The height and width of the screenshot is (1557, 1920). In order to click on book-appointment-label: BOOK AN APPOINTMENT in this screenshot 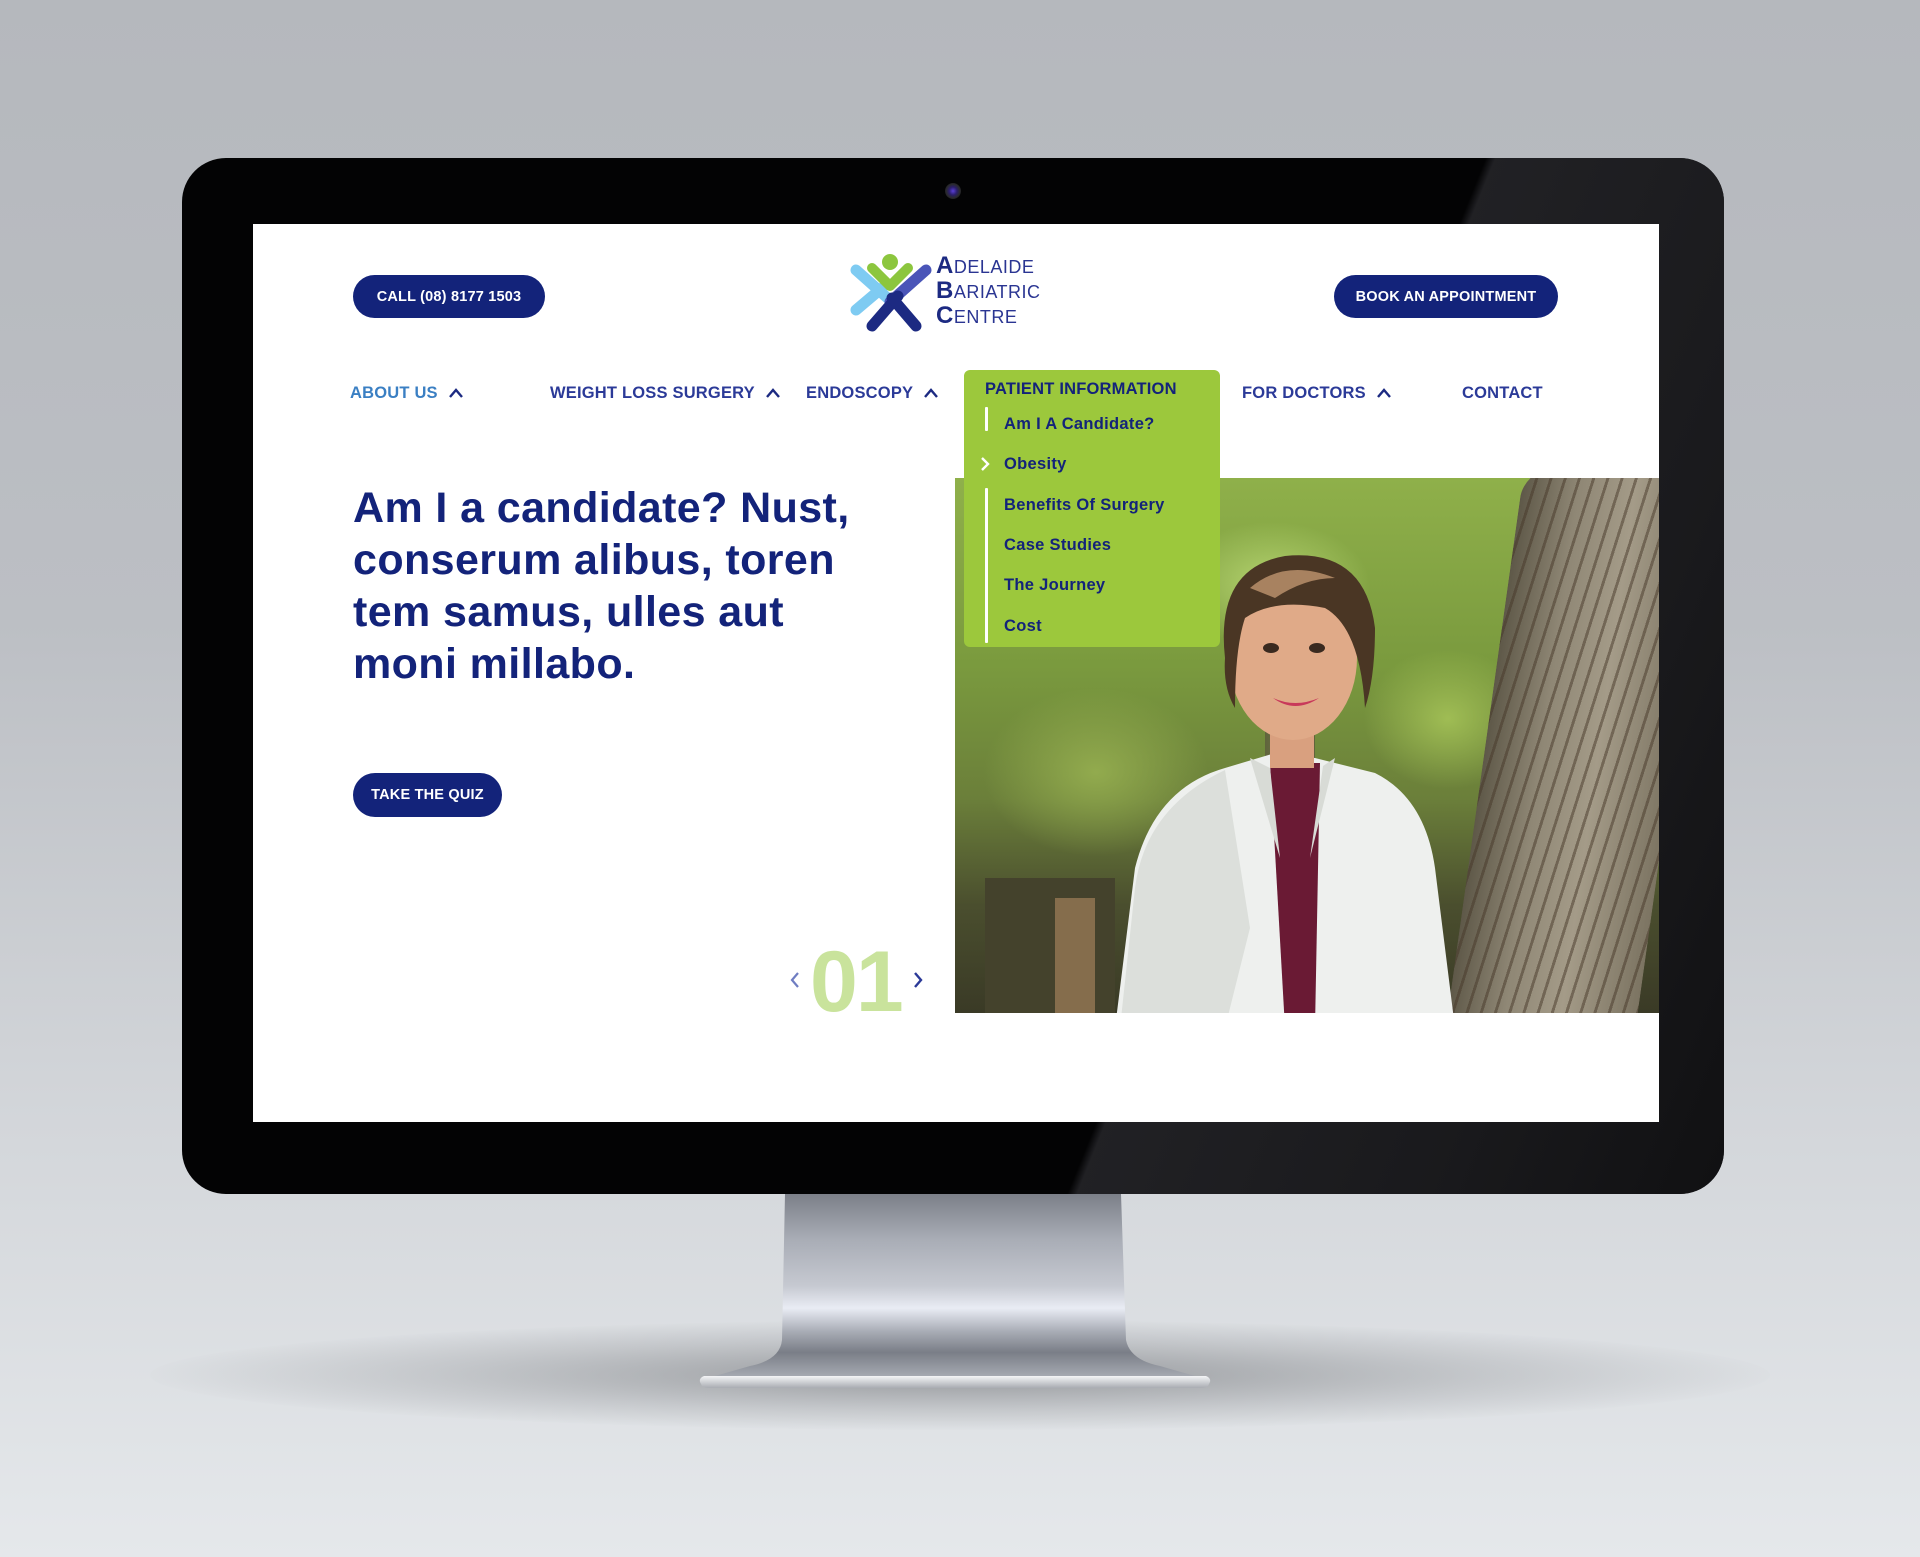, I will do `click(1446, 296)`.